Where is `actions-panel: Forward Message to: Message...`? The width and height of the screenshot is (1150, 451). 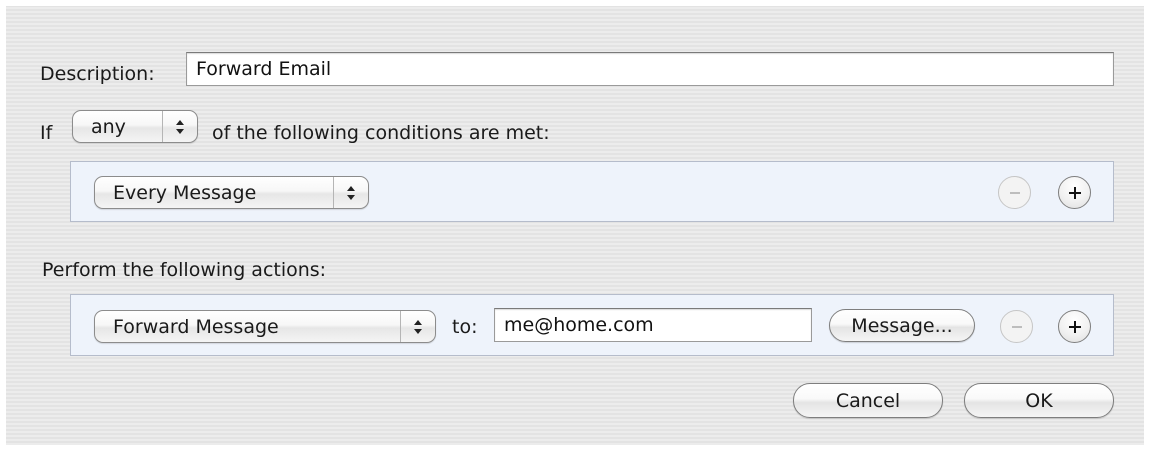 actions-panel: Forward Message to: Message... is located at coordinates (592, 325).